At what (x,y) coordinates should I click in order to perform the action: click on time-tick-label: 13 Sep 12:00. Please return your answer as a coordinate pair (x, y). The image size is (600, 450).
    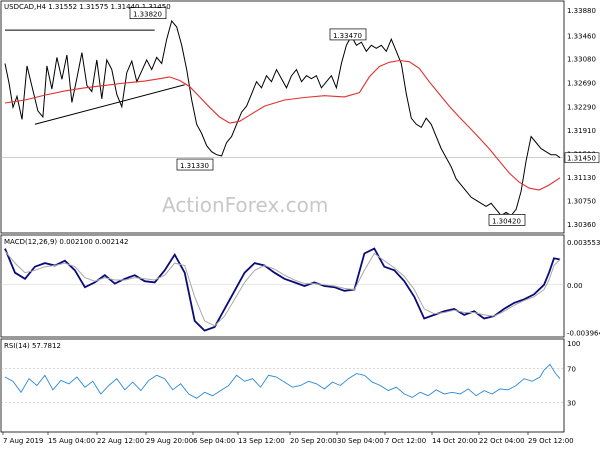
    Looking at the image, I should click on (261, 441).